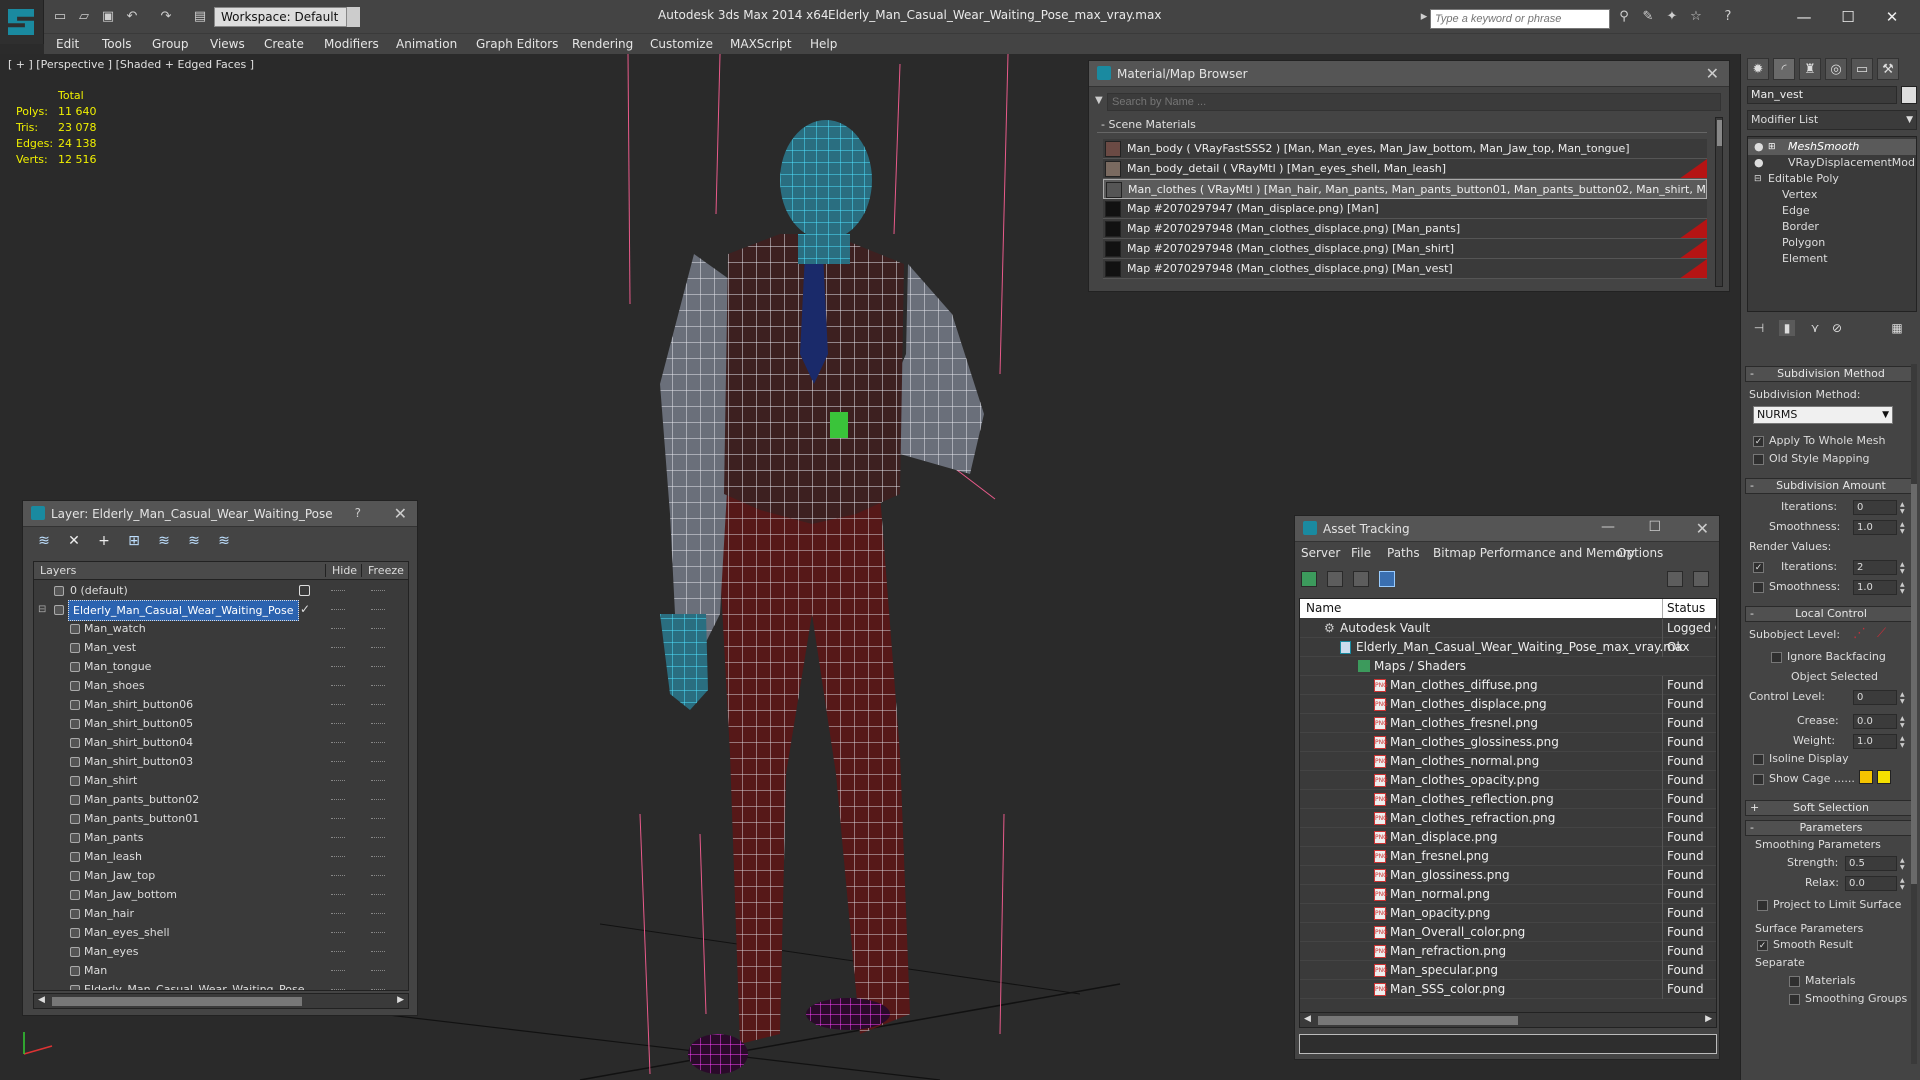 The width and height of the screenshot is (1920, 1080). I want to click on relax-spinner: 0.0, so click(1876, 883).